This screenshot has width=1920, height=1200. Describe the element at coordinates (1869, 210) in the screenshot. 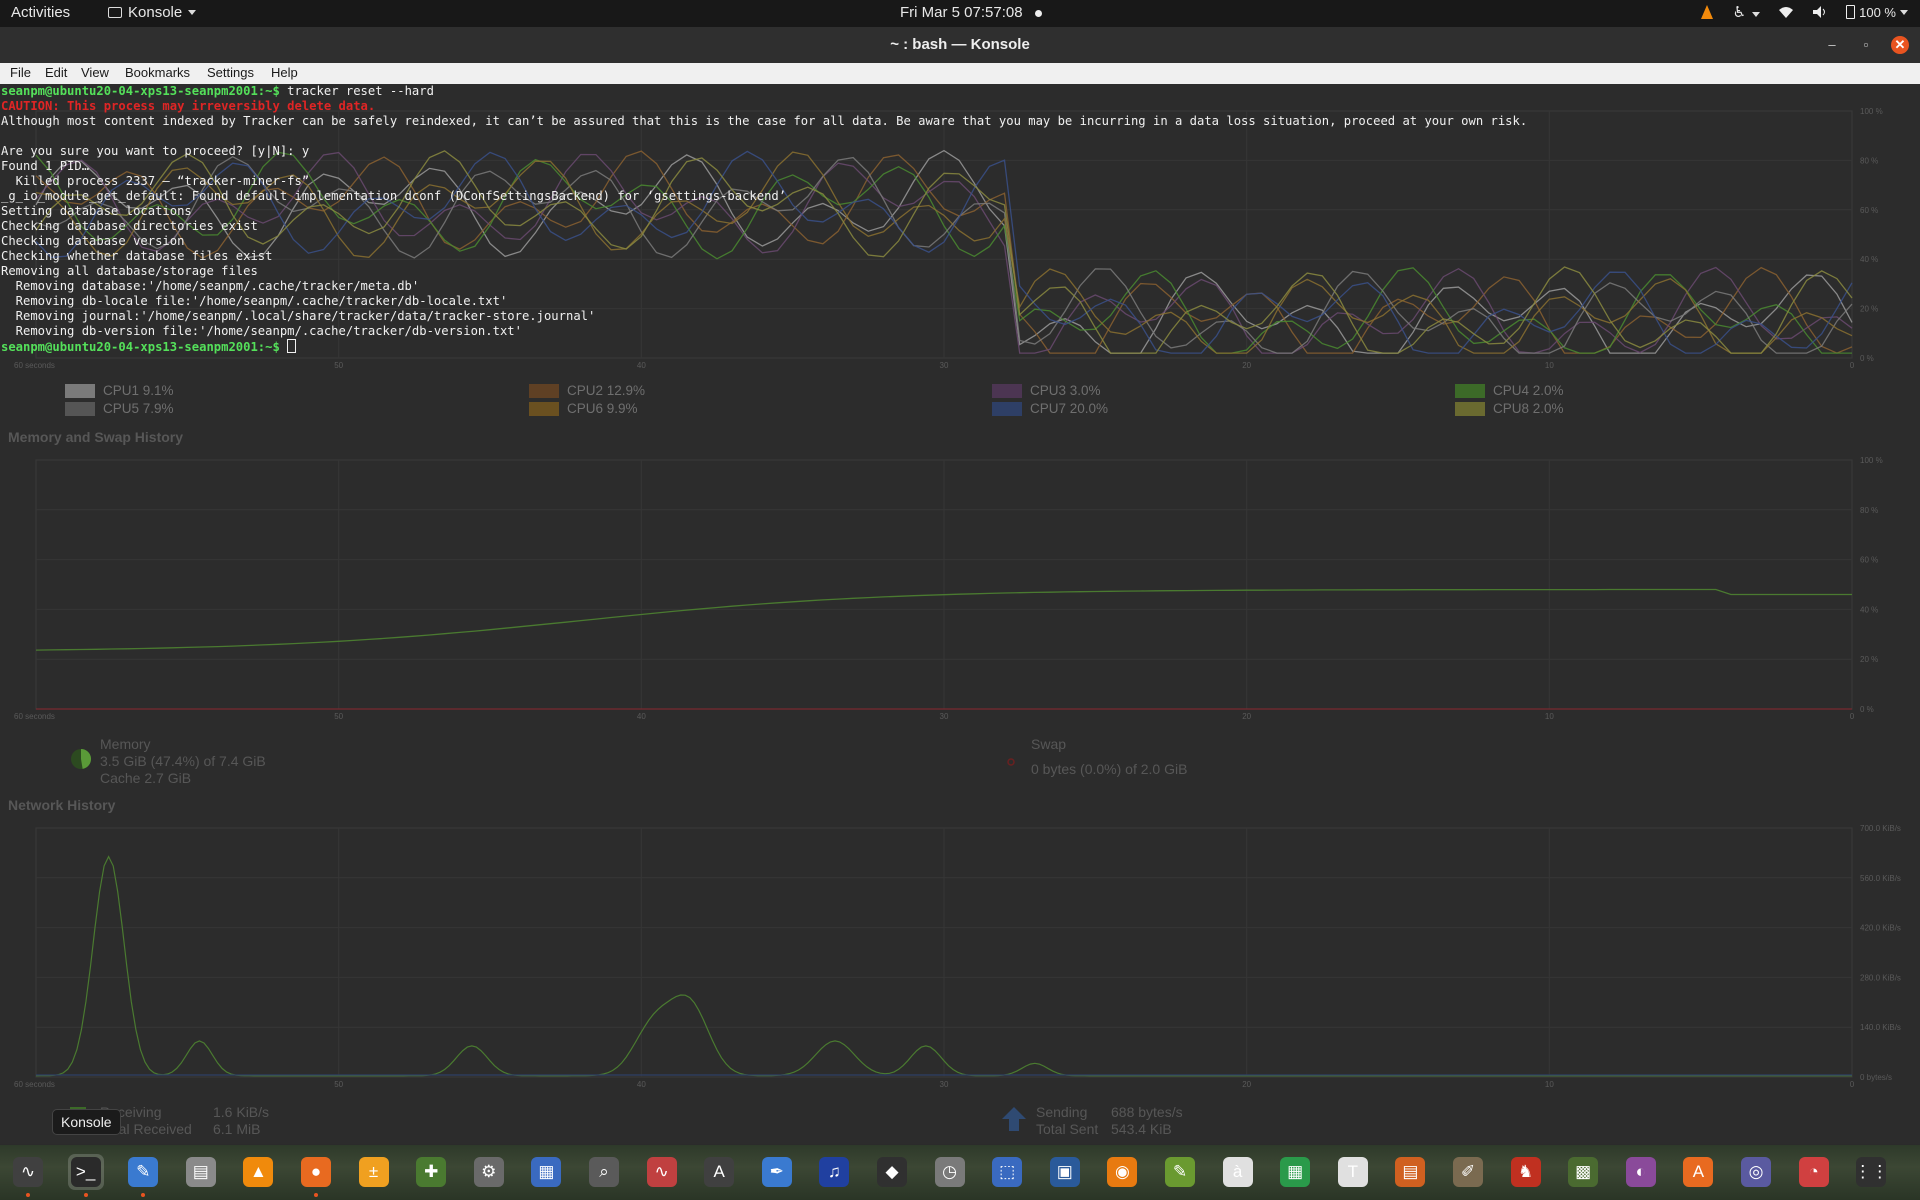

I see `cpu-y-tick: 60 %` at that location.